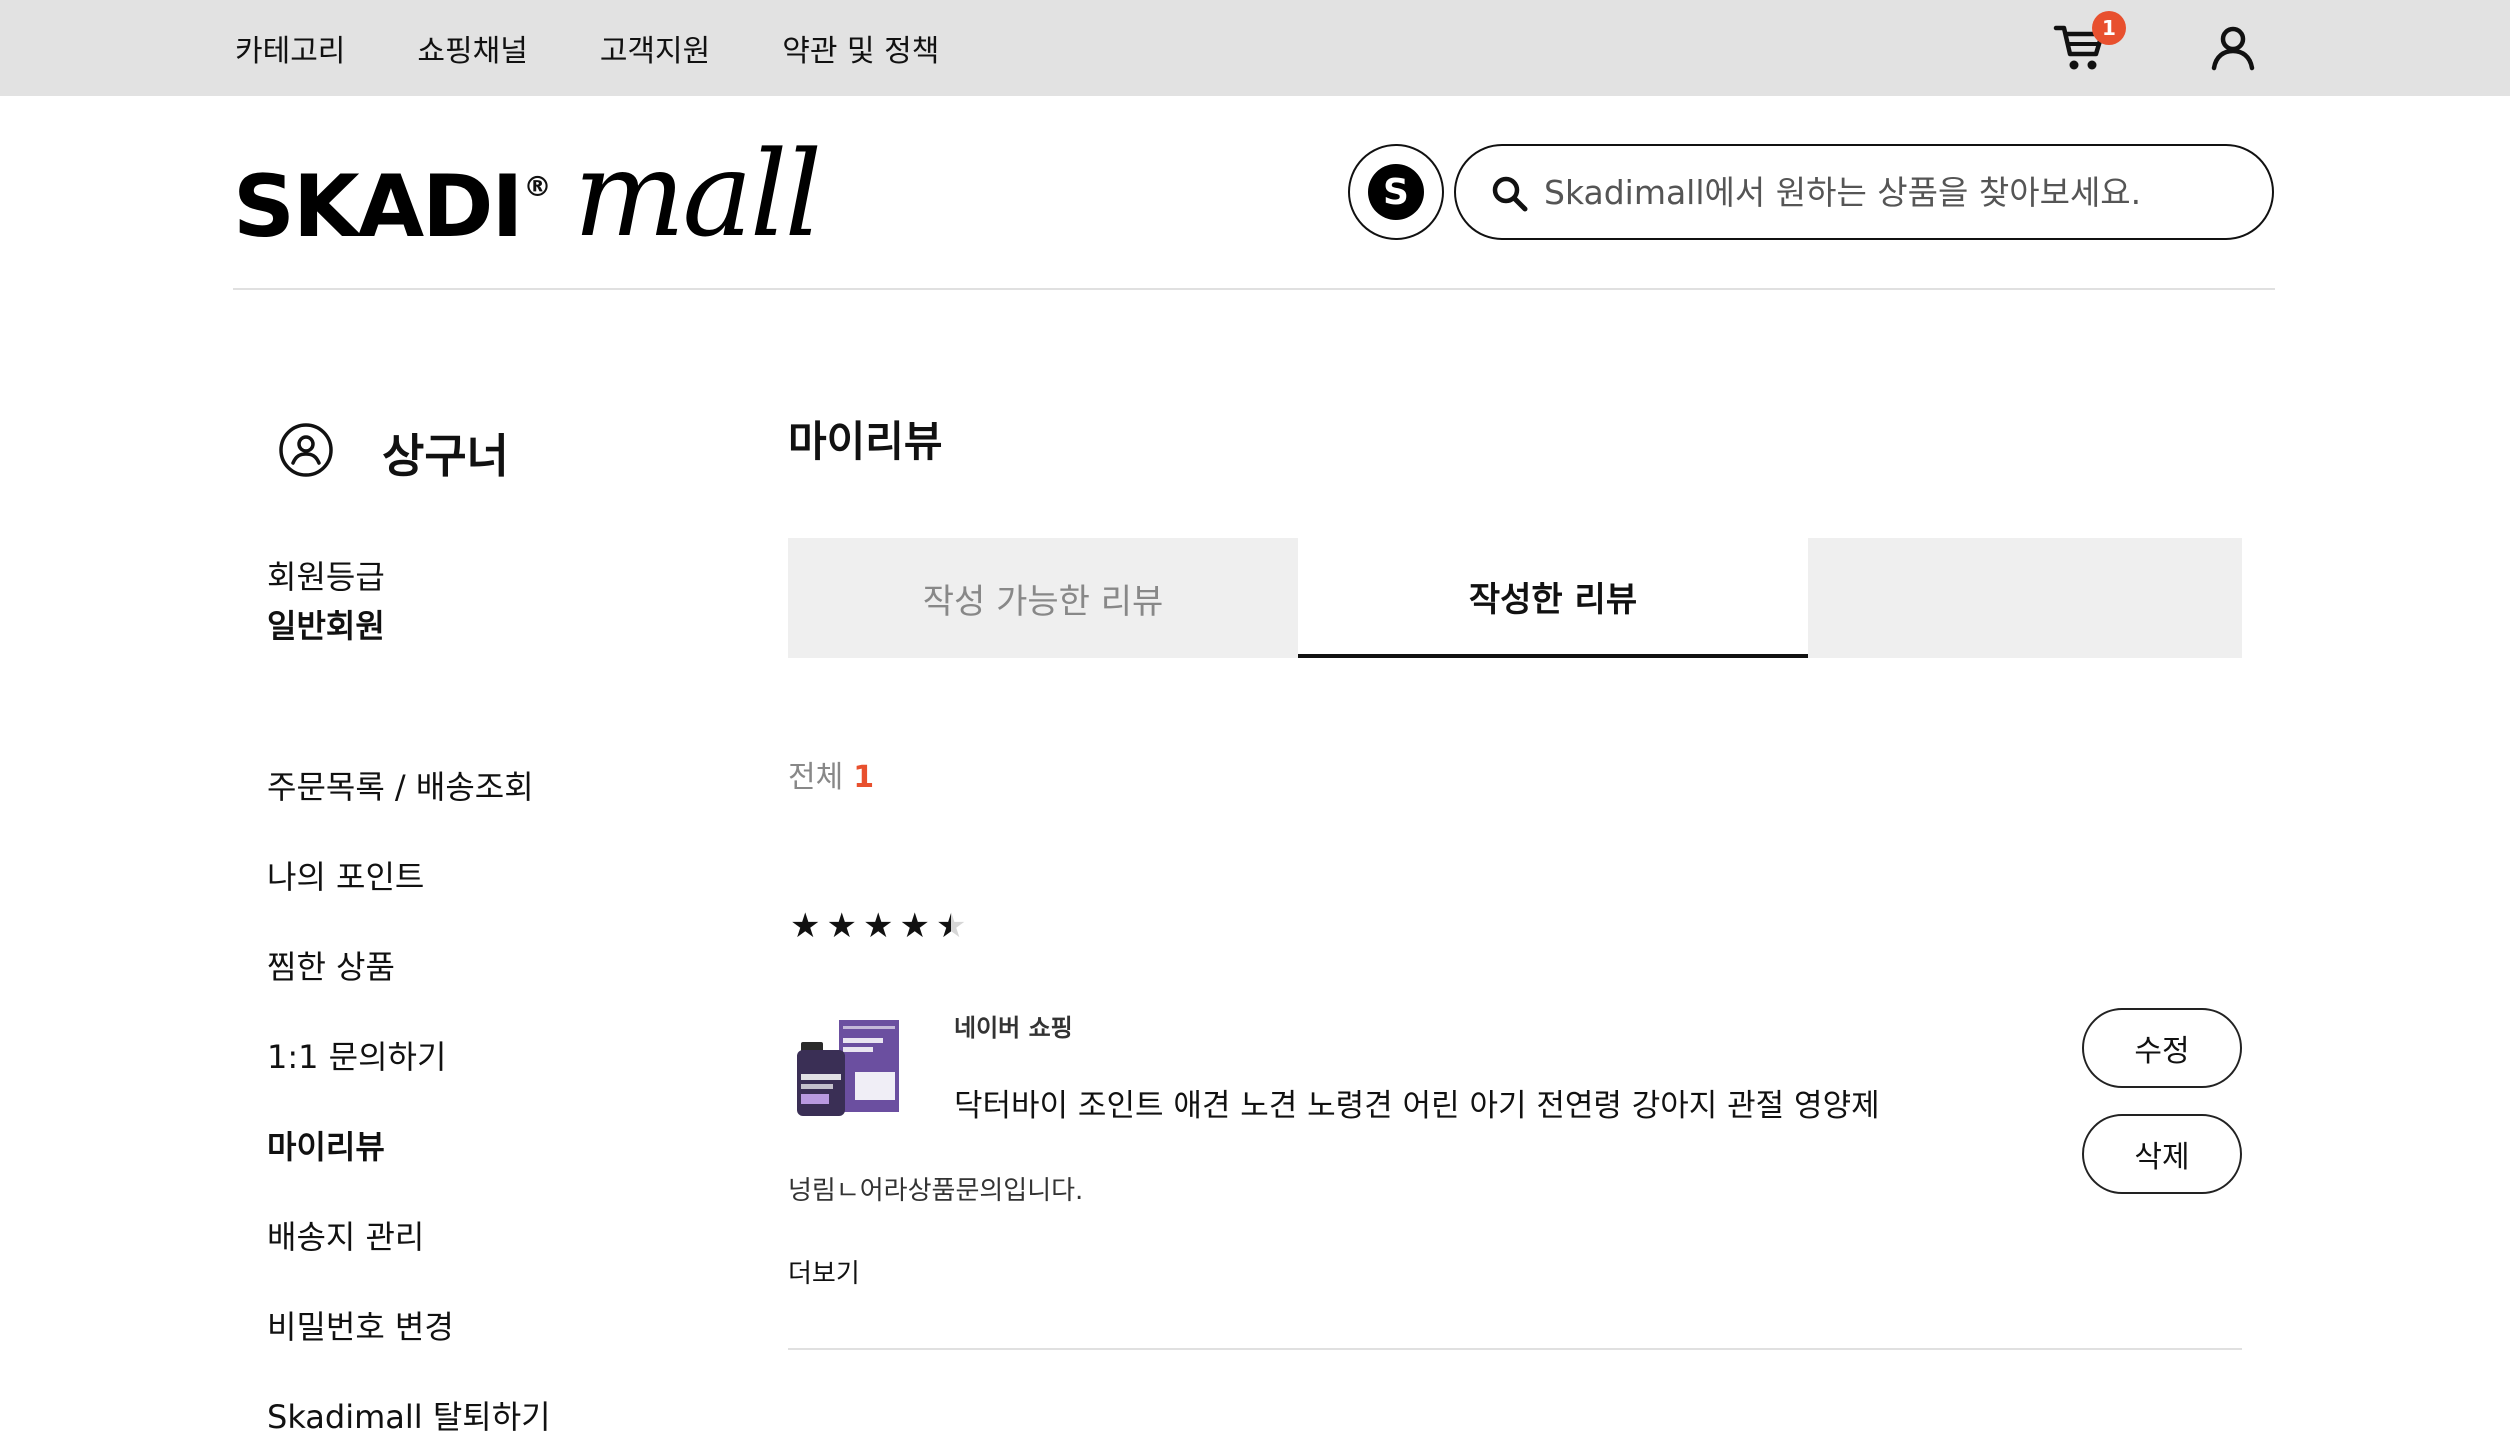 This screenshot has width=2510, height=1444. I want to click on delete-button: 삭제, so click(2162, 1154).